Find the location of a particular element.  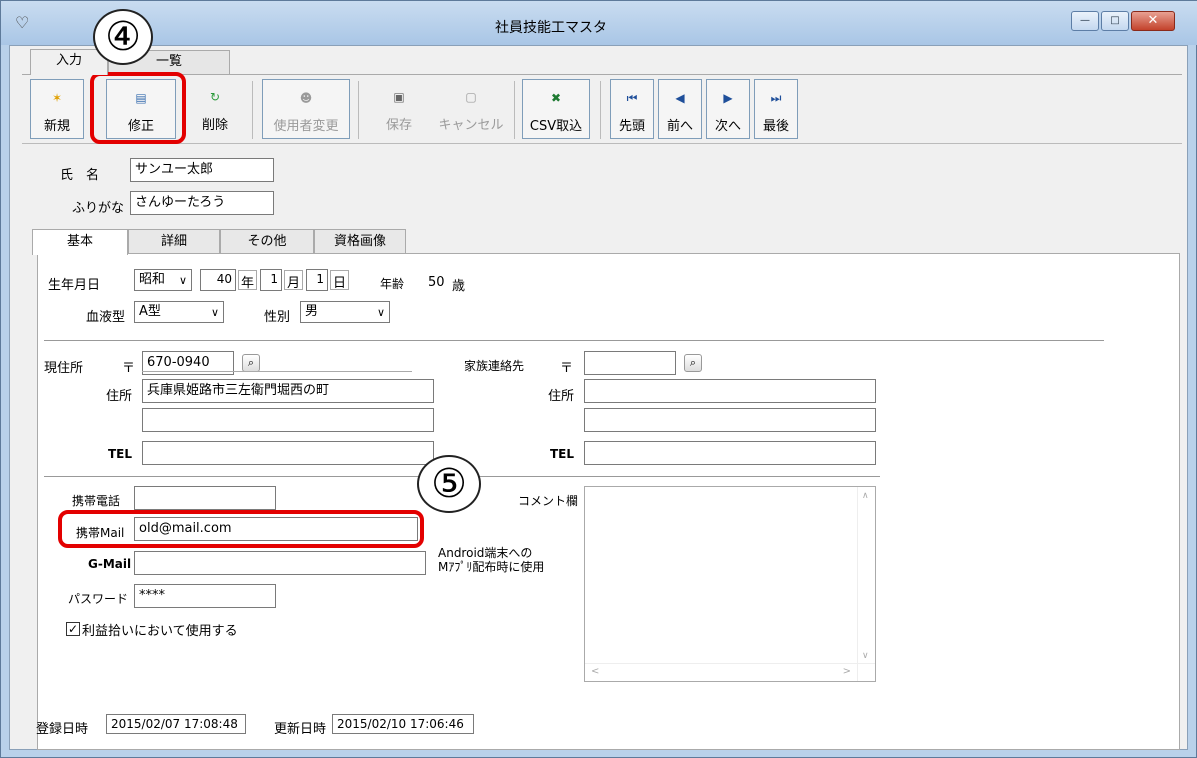

family-address-search-icon: ⌕ is located at coordinates (693, 363).